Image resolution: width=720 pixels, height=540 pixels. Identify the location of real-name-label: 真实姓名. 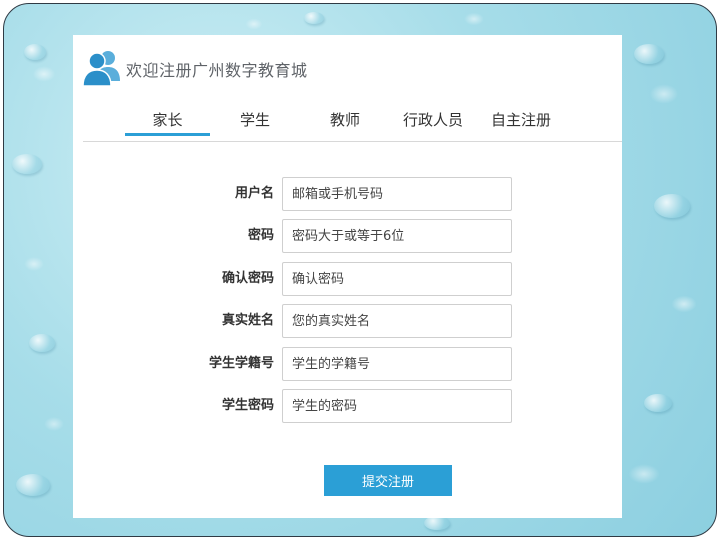
(247, 320).